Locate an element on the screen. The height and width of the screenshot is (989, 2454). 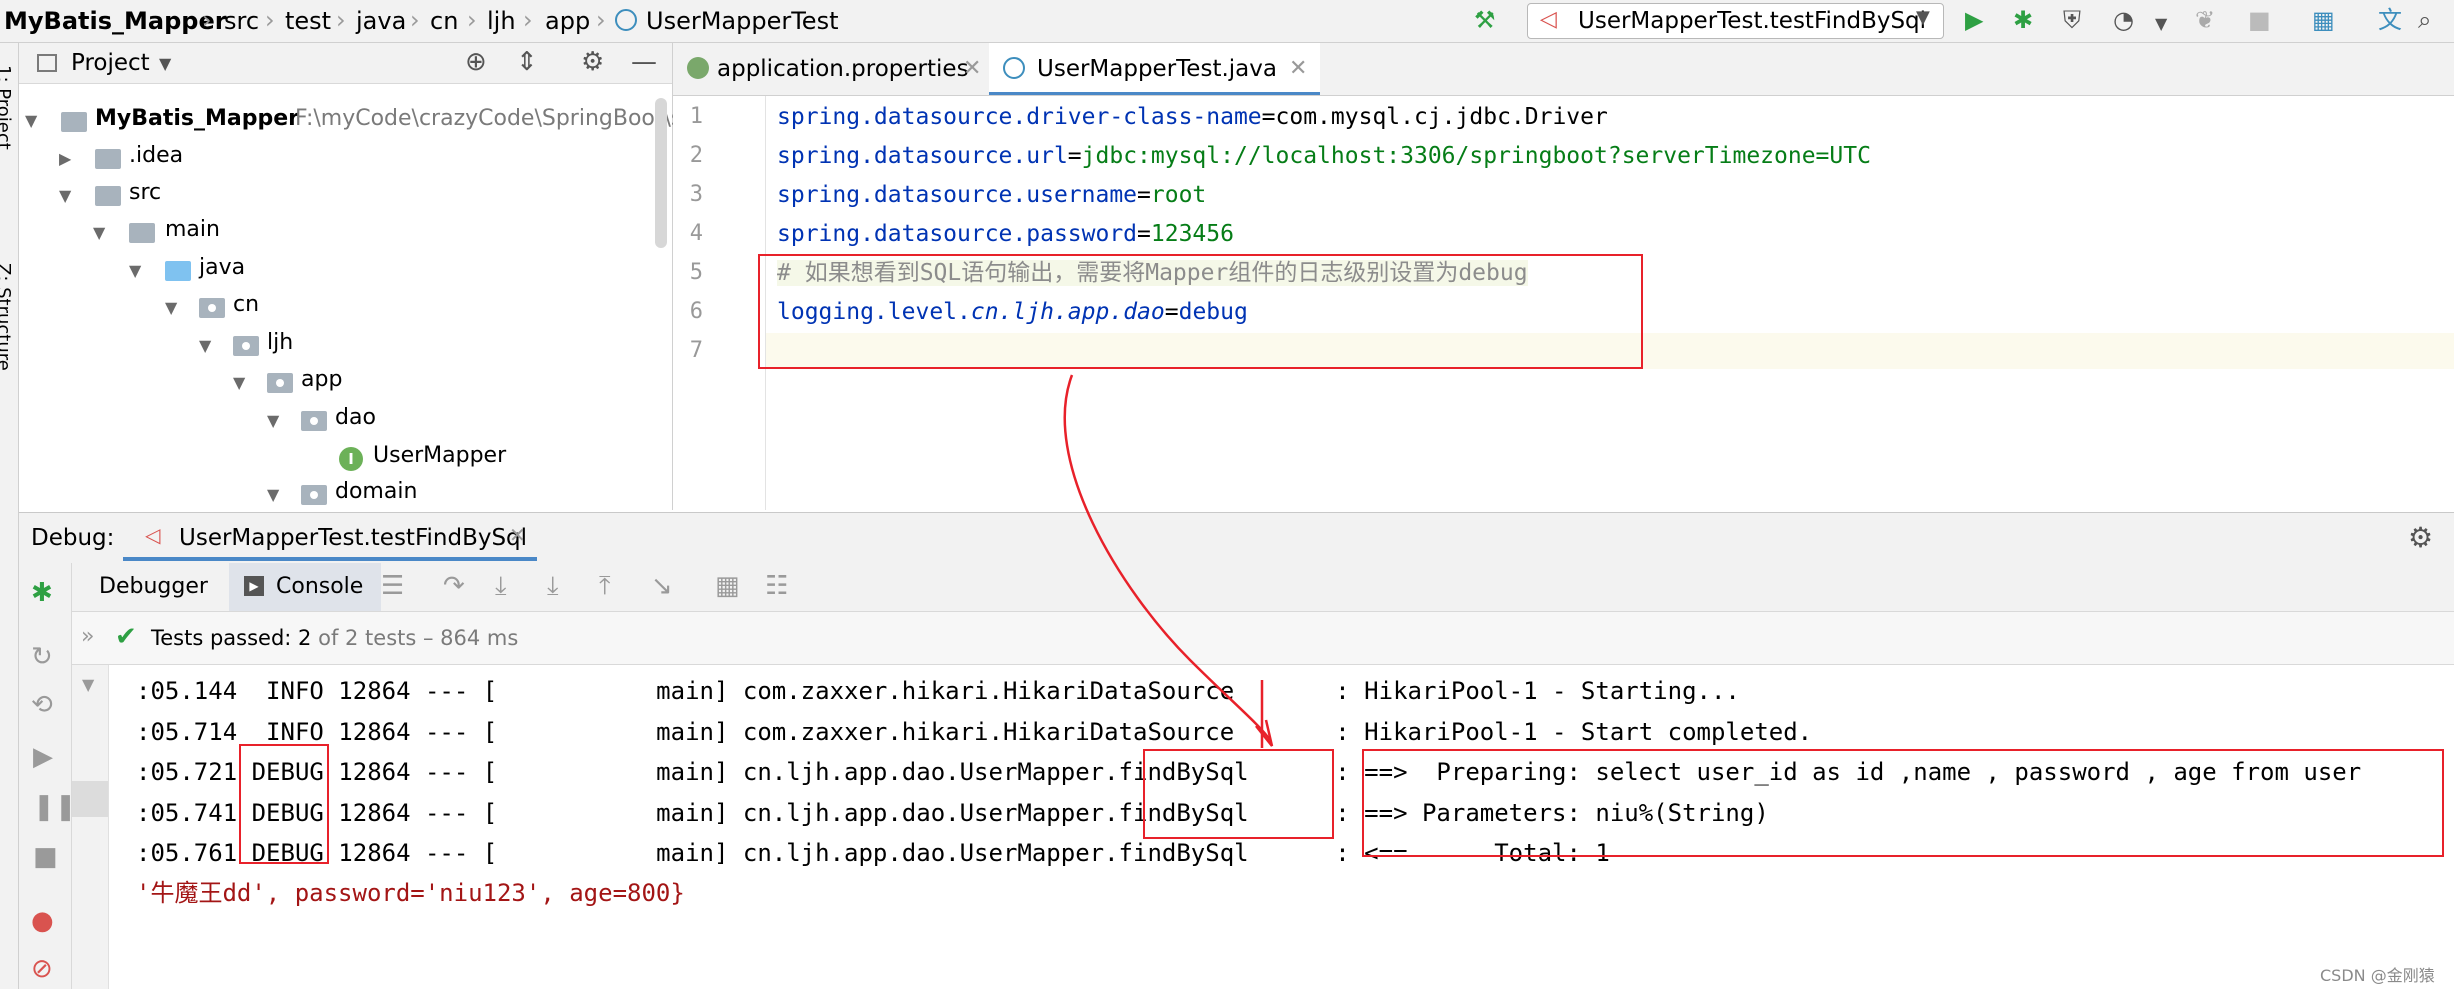
annotation-arrow-curve is located at coordinates (1167, 557).